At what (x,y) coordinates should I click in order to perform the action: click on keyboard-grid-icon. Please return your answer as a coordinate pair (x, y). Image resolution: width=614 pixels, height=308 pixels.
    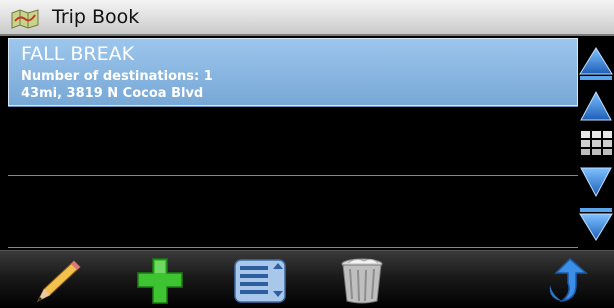
    Looking at the image, I should click on (597, 143).